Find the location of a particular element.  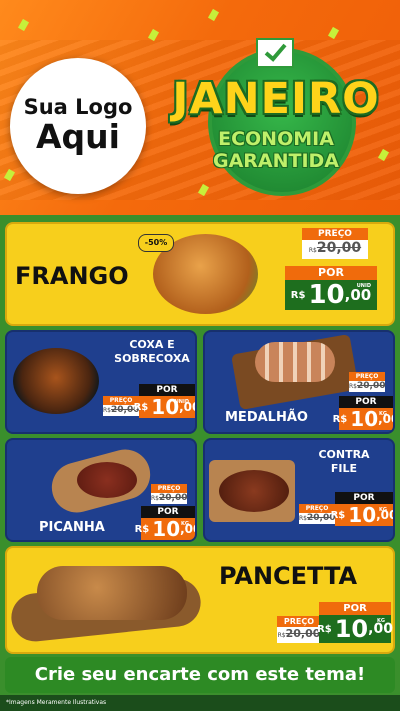

discount-badge: -50% is located at coordinates (156, 243).